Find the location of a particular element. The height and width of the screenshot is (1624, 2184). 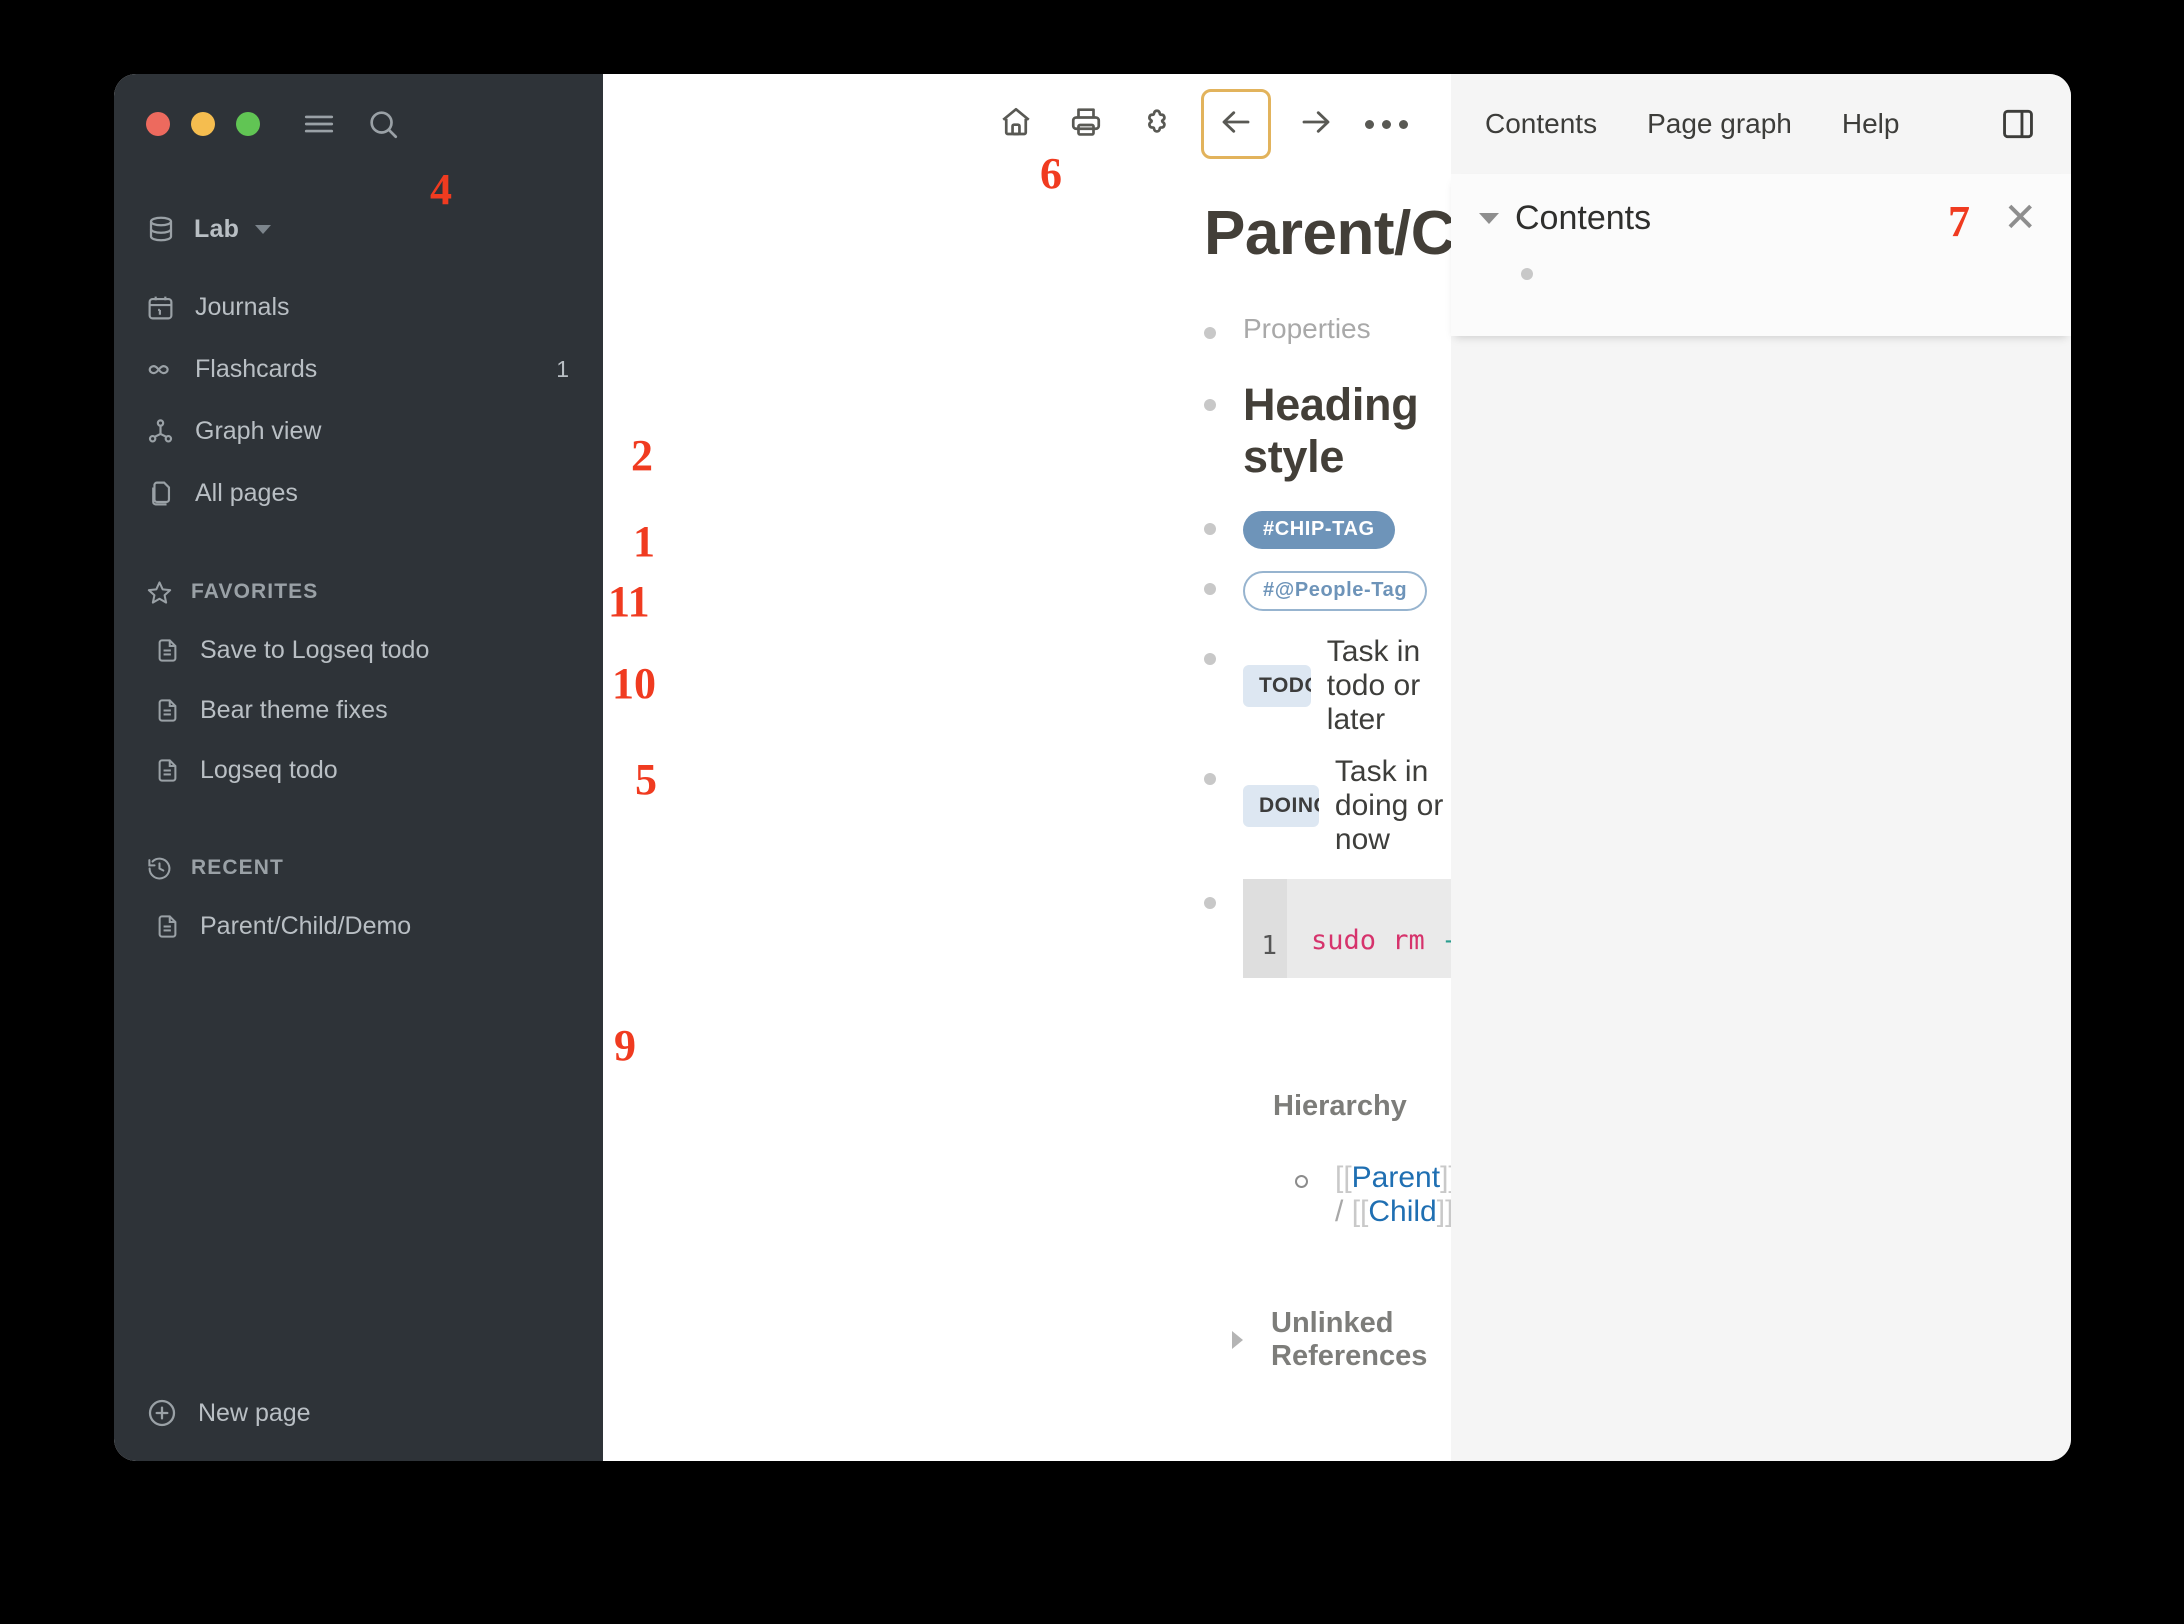

more-options-button is located at coordinates (1386, 124).